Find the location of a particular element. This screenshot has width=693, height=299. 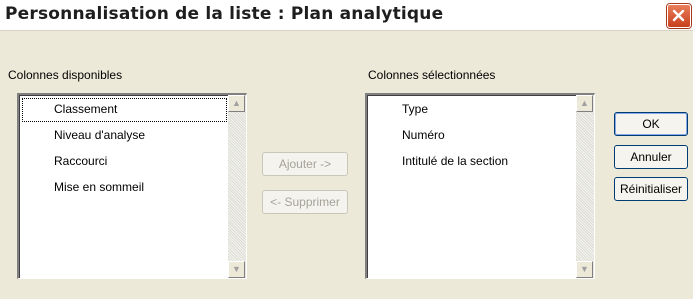

list-item: Type is located at coordinates (472, 110).